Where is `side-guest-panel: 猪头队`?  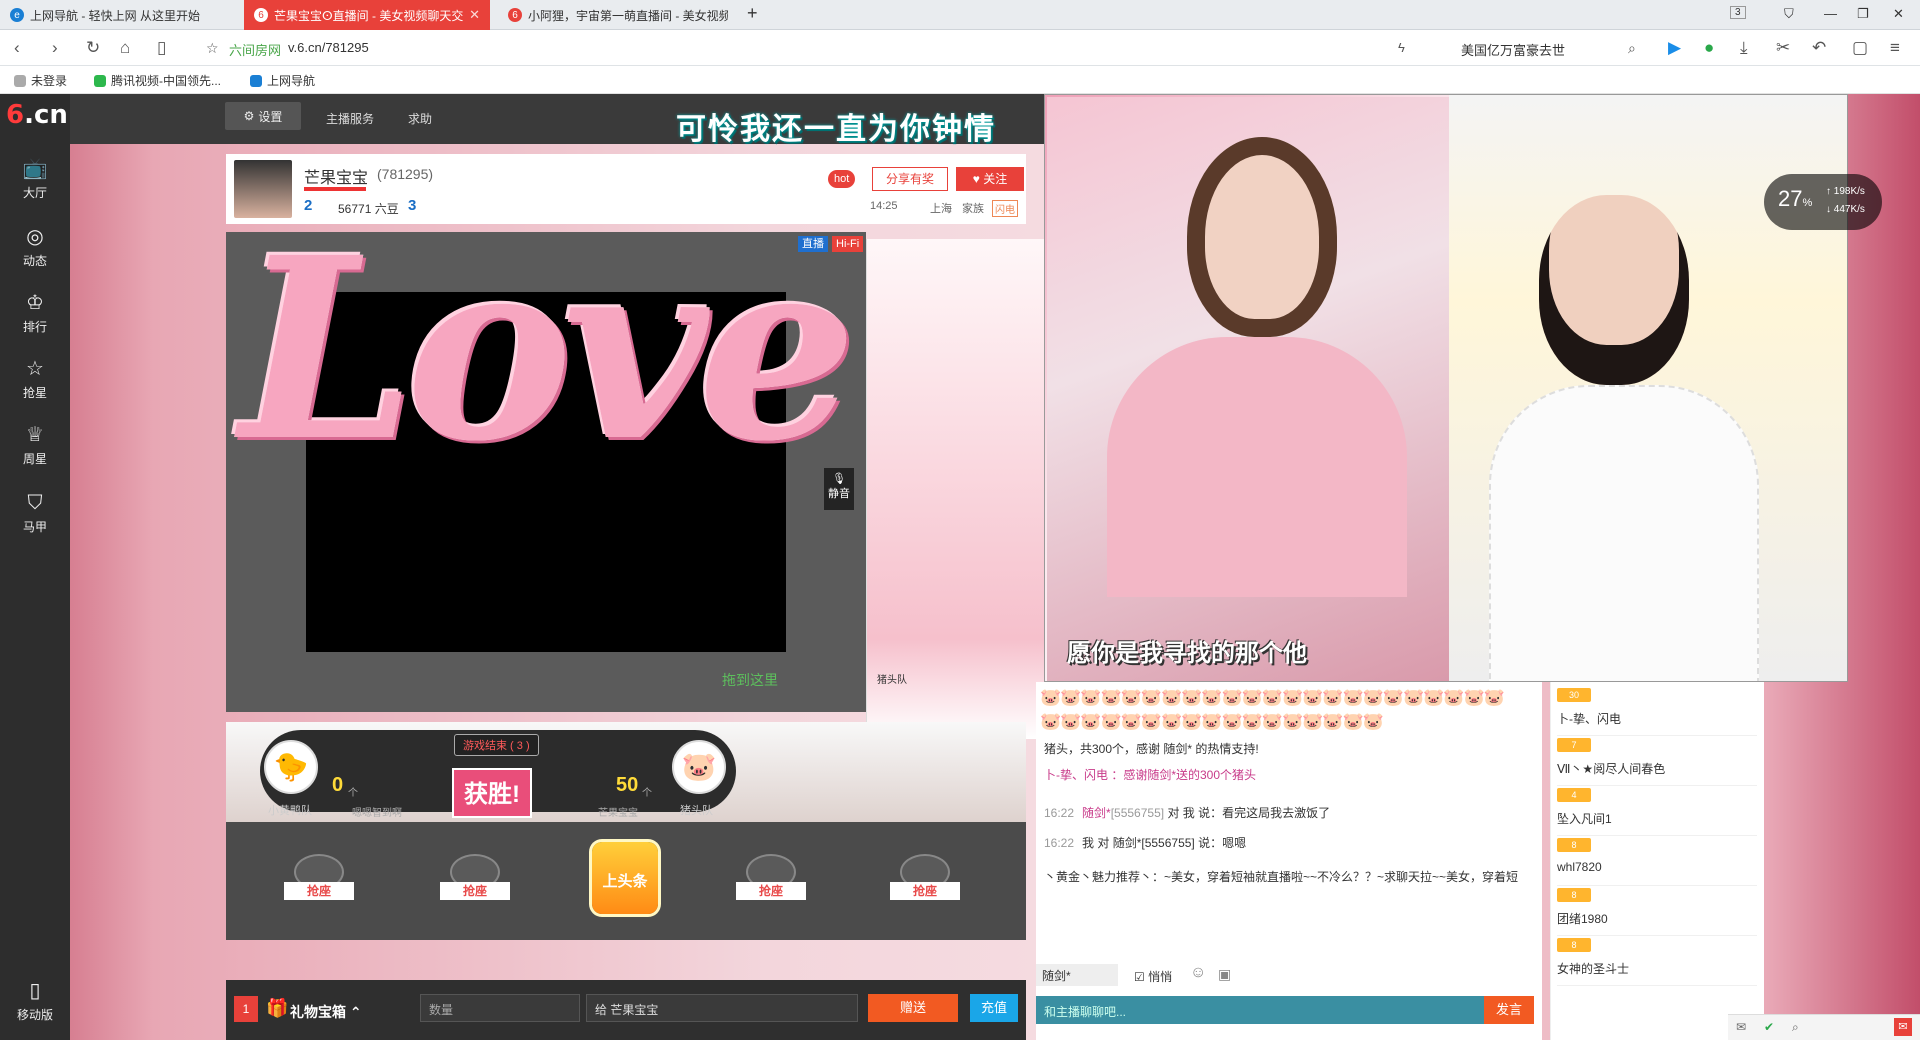
side-guest-panel: 猪头队 is located at coordinates (955, 489).